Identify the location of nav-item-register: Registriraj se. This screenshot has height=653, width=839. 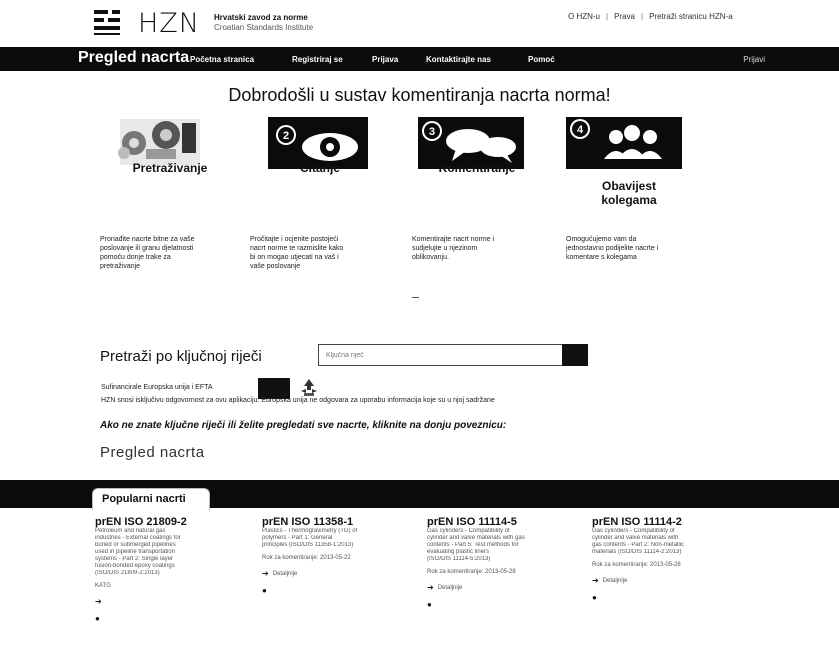
(317, 59).